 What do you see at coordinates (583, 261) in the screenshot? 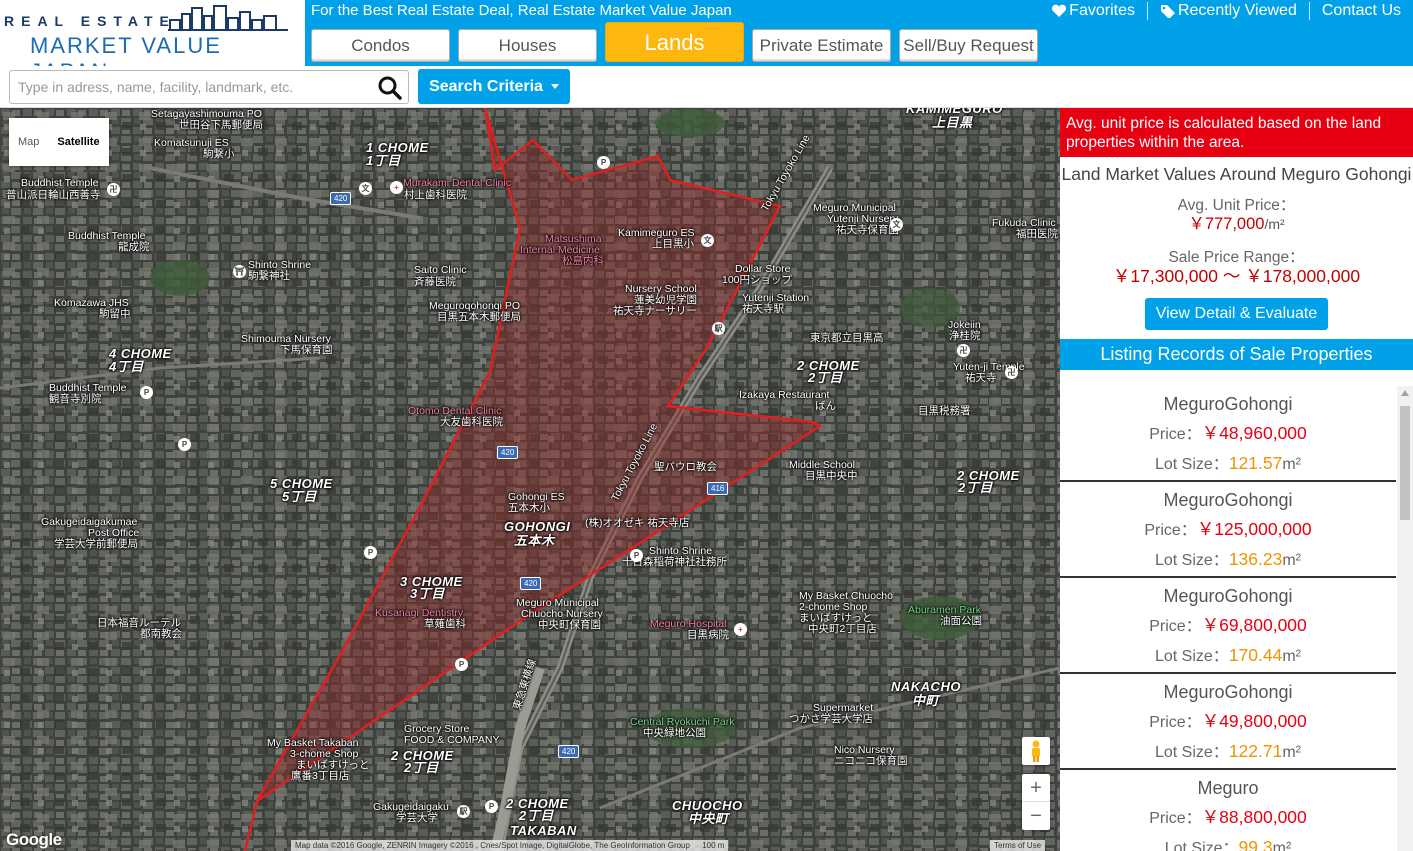
I see `poi-label: 松島内科` at bounding box center [583, 261].